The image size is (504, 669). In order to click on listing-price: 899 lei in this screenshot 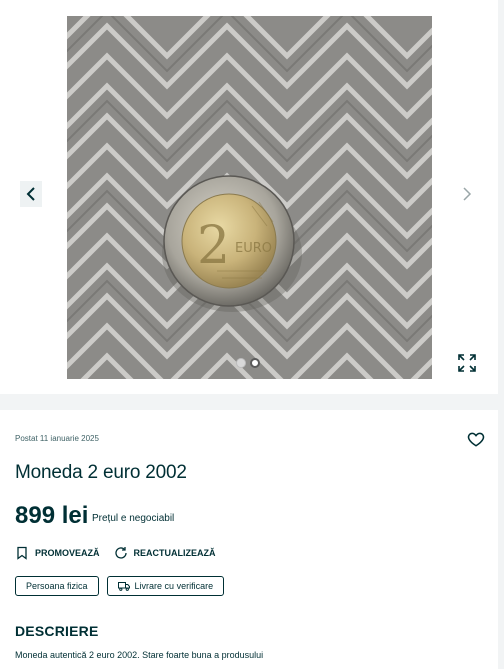, I will do `click(52, 515)`.